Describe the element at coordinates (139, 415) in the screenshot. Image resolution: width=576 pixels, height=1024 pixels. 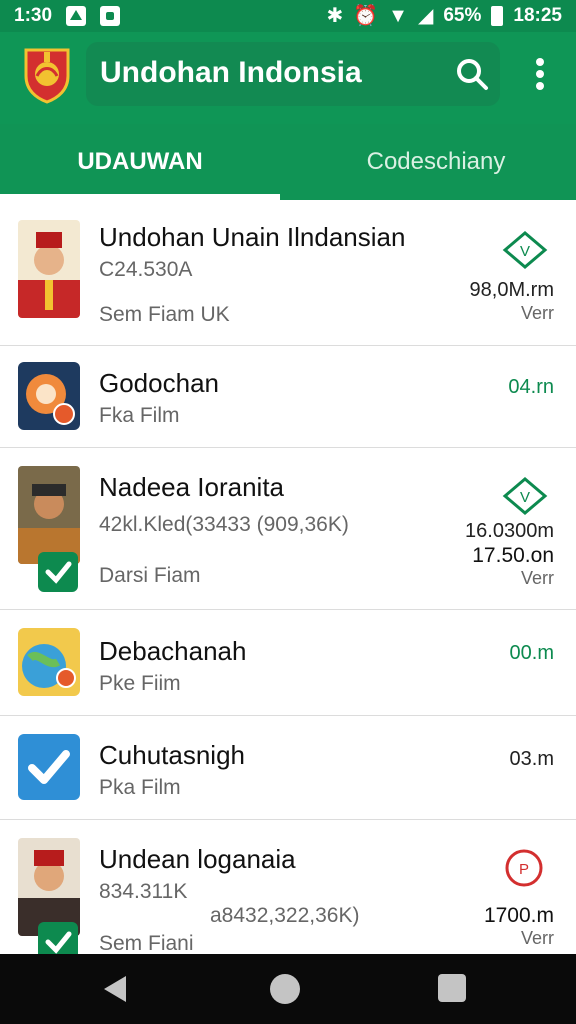
I see `item-detail: Fka Film` at that location.